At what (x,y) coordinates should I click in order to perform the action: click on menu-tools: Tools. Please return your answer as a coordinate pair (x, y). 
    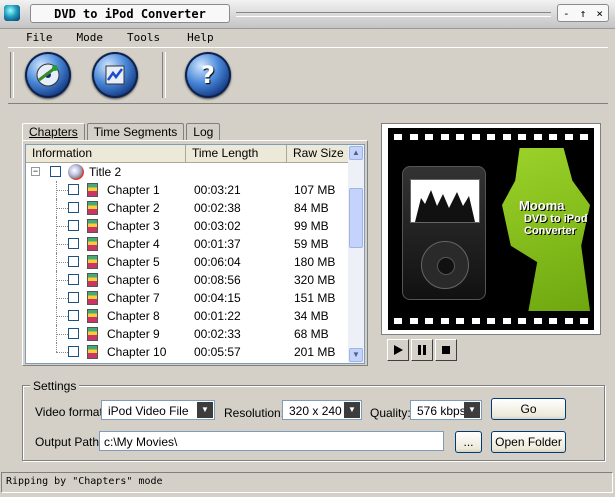
    Looking at the image, I should click on (143, 38).